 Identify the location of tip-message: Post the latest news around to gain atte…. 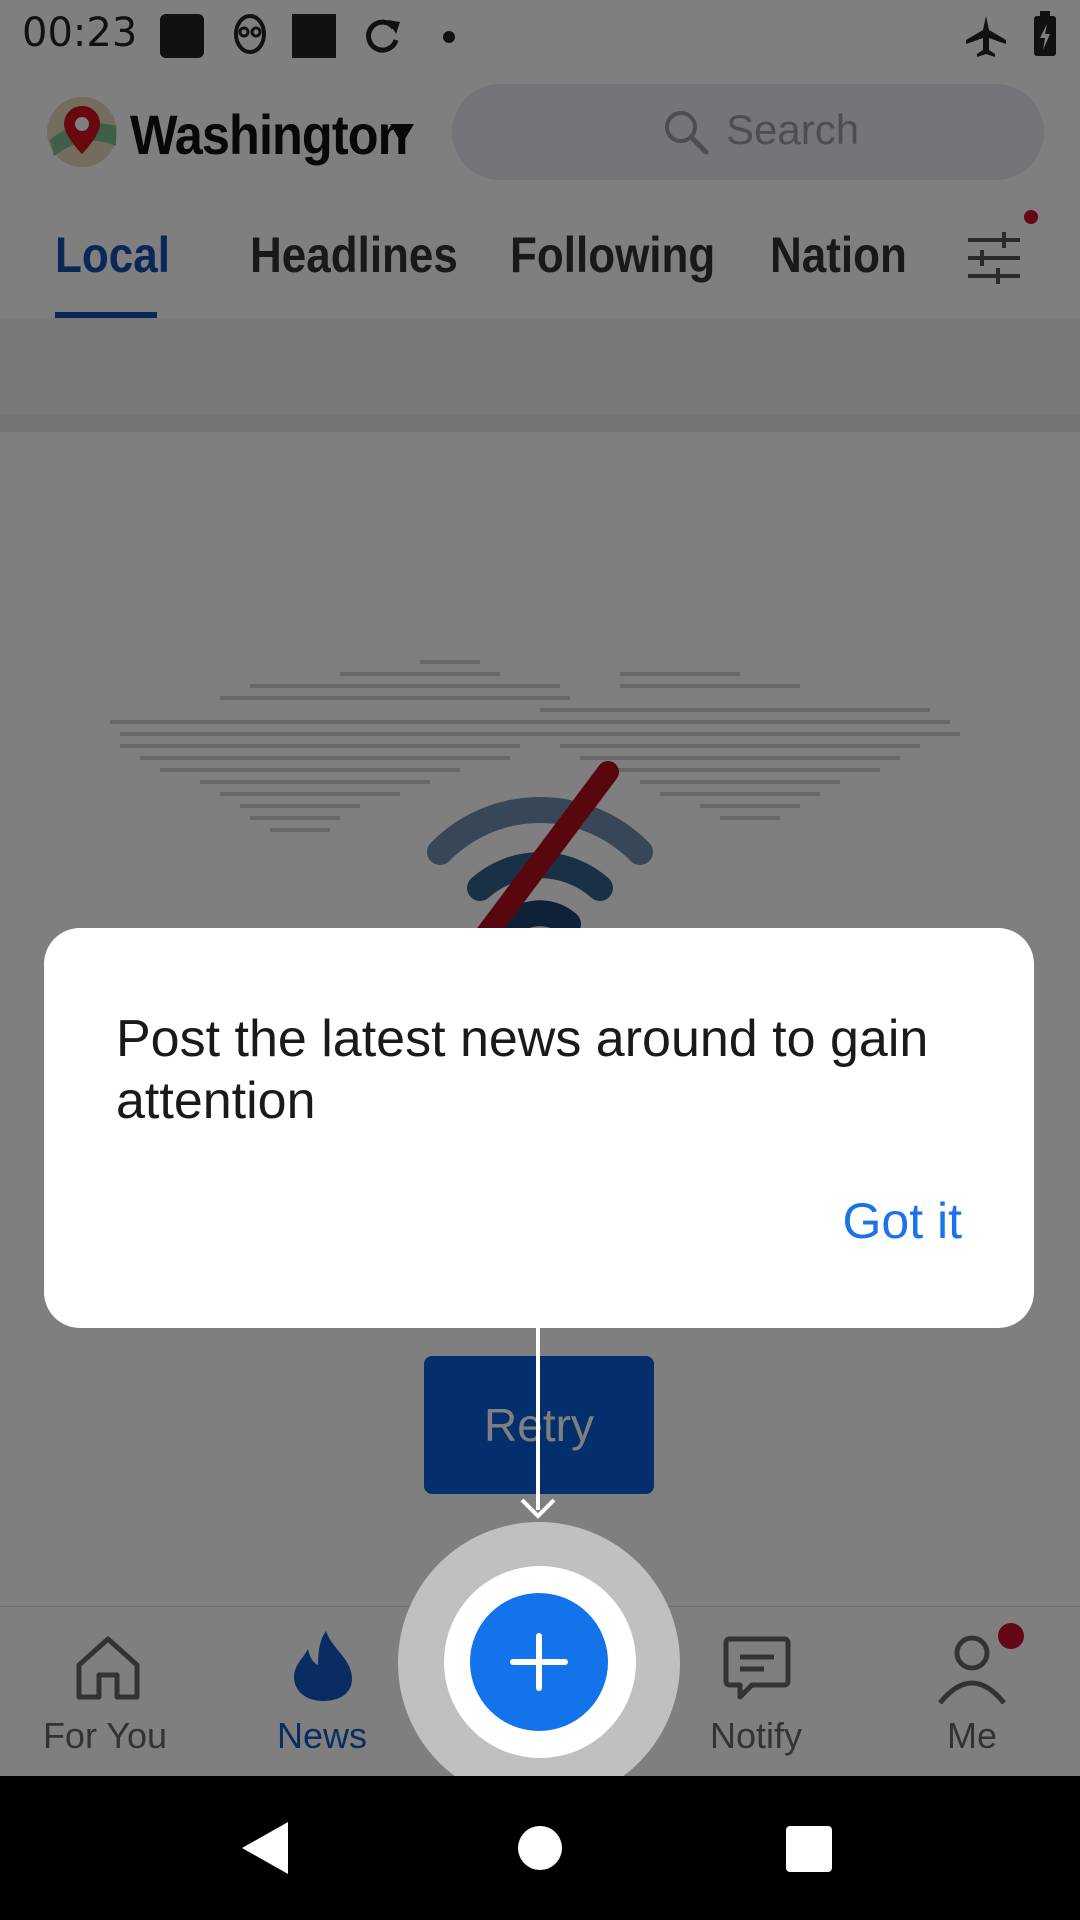
(522, 1070).